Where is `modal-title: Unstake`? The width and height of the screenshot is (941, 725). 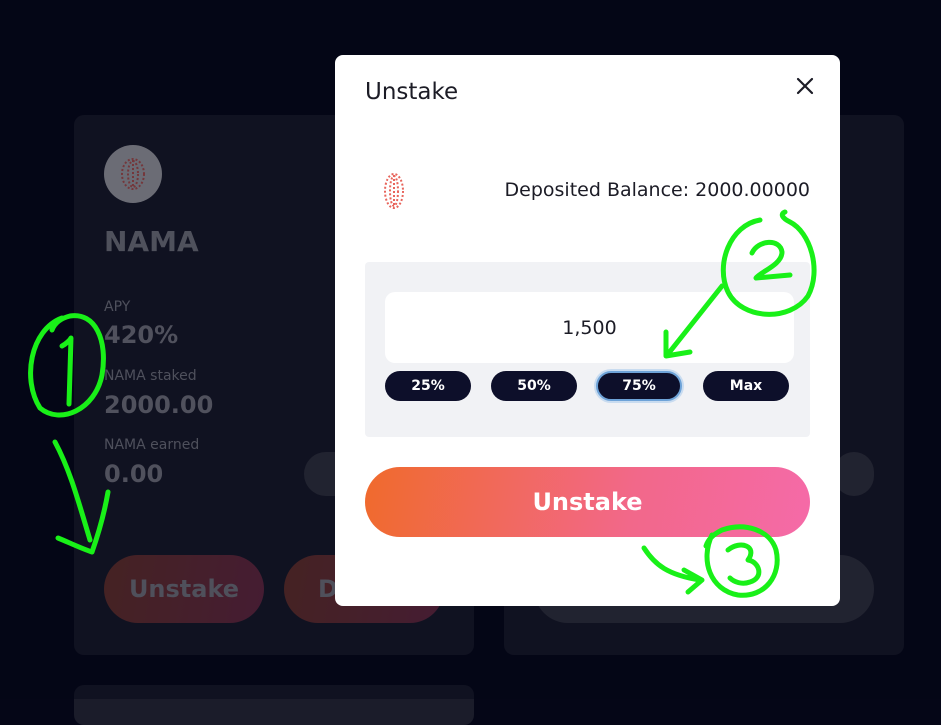
modal-title: Unstake is located at coordinates (412, 92).